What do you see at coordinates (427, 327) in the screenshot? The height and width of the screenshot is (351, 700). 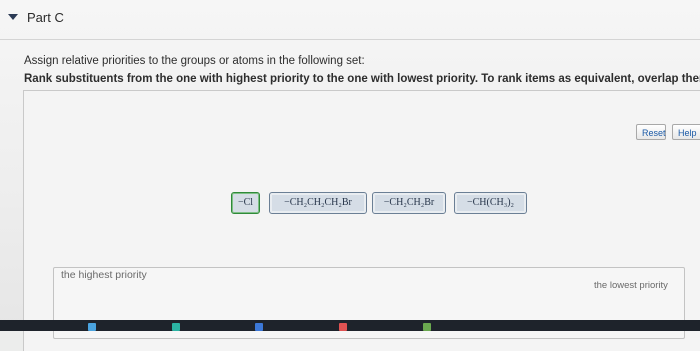 I see `app-icon-green` at bounding box center [427, 327].